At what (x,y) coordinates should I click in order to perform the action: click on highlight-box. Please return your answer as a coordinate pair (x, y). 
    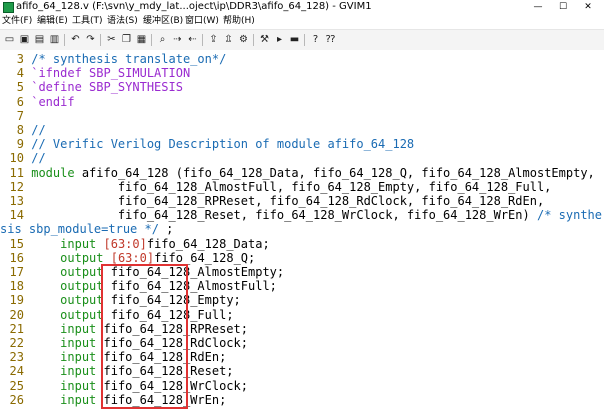
    Looking at the image, I should click on (144, 336).